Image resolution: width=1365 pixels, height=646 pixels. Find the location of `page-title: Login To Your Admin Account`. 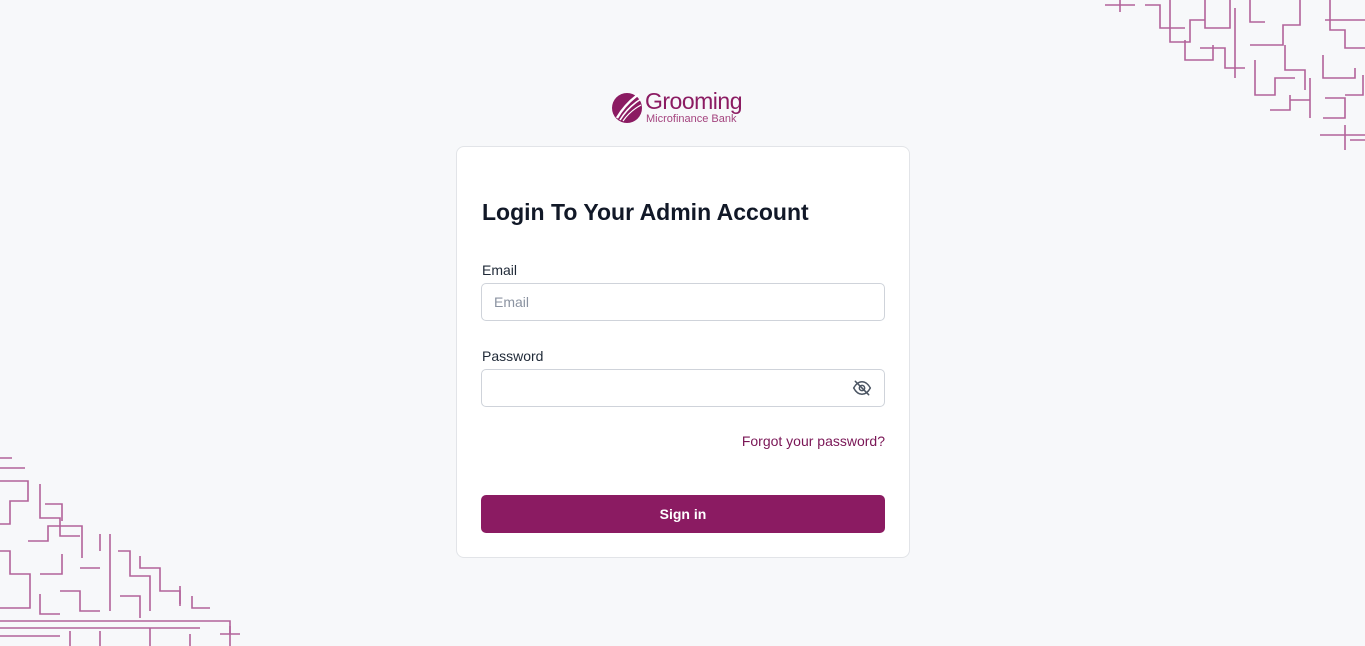

page-title: Login To Your Admin Account is located at coordinates (645, 212).